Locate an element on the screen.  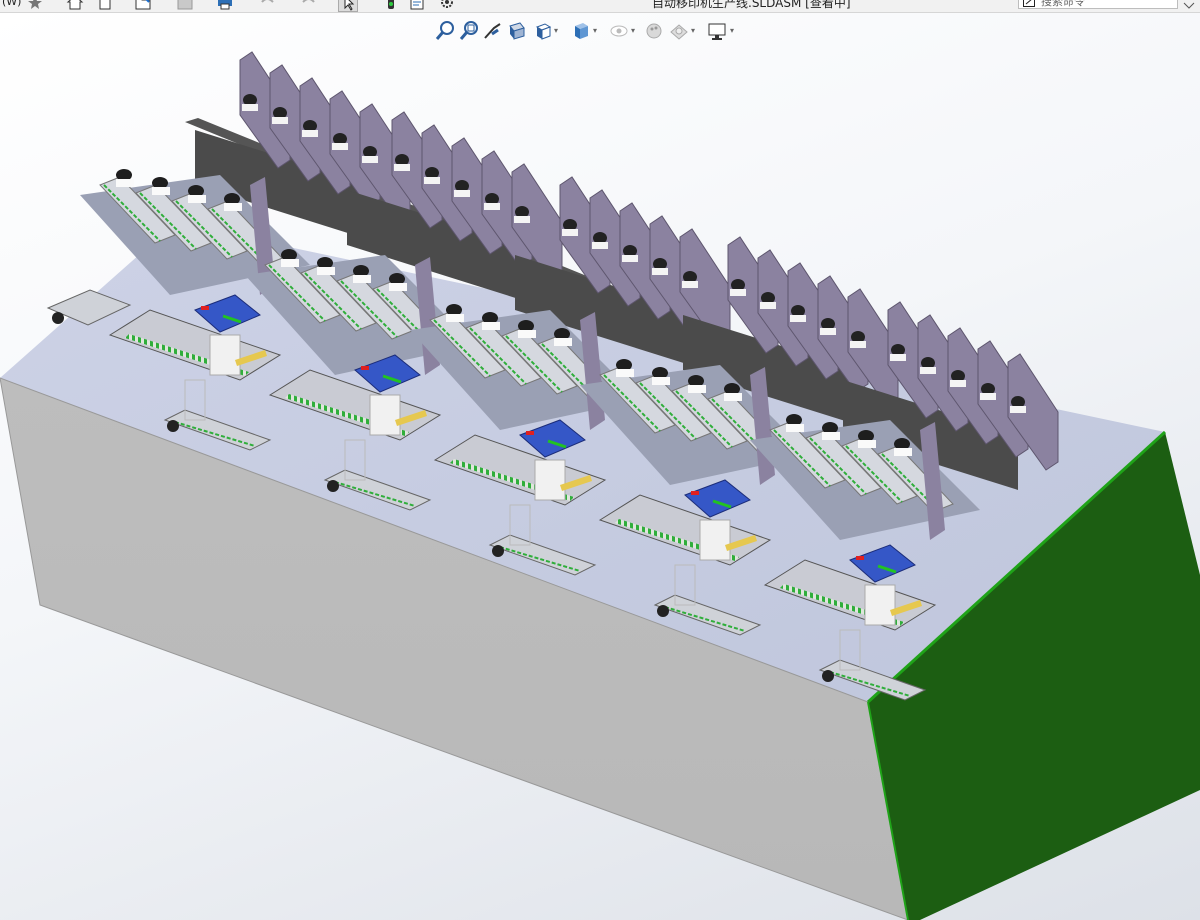
apply-scene-icon is located at coordinates (679, 31).